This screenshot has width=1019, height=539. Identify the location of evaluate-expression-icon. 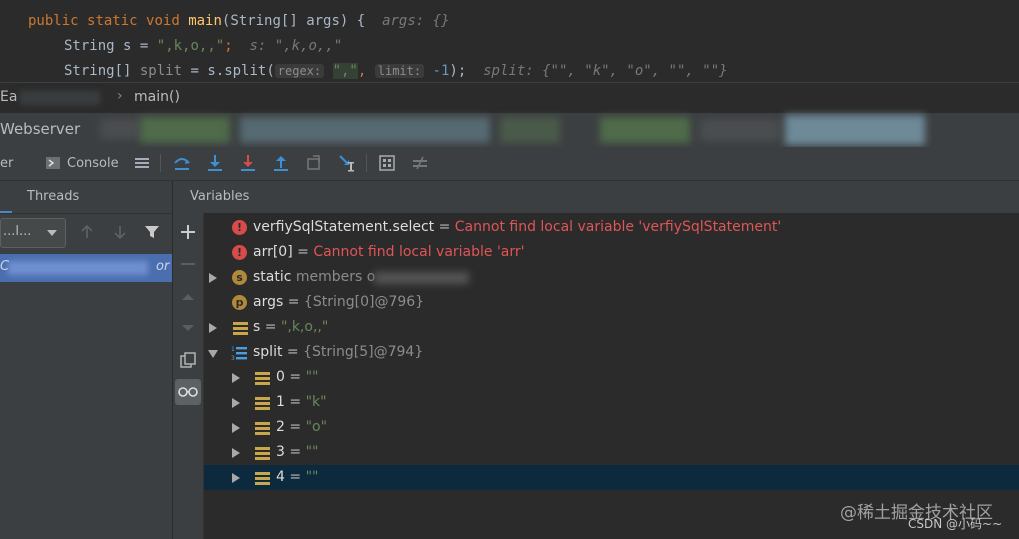
(387, 163).